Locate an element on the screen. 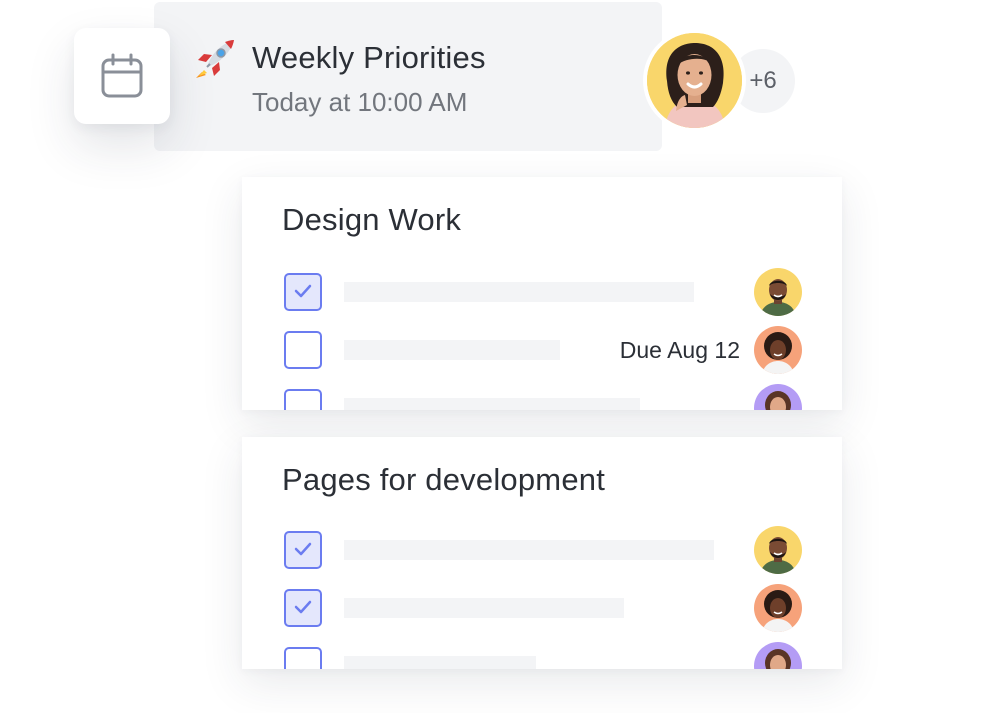 The height and width of the screenshot is (713, 1008). event-title: Weekly Priorities is located at coordinates (369, 57).